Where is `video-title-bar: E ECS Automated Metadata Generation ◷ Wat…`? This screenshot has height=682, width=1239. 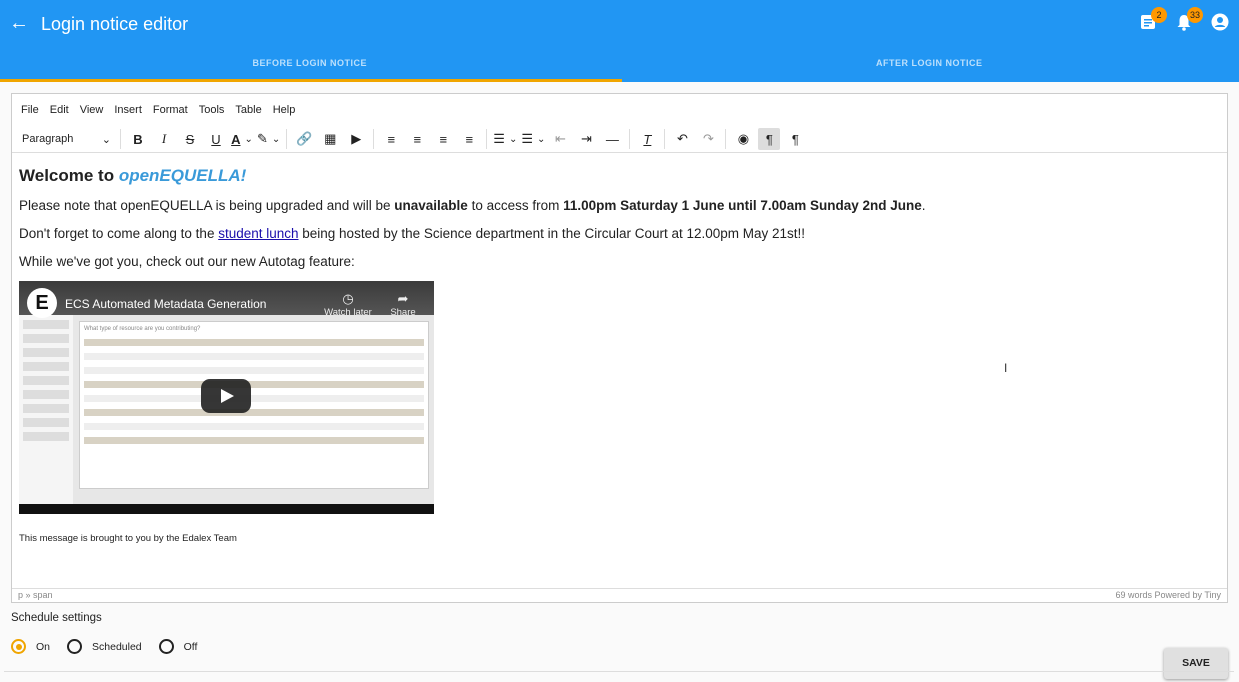
video-title-bar: E ECS Automated Metadata Generation ◷ Wat… is located at coordinates (226, 299).